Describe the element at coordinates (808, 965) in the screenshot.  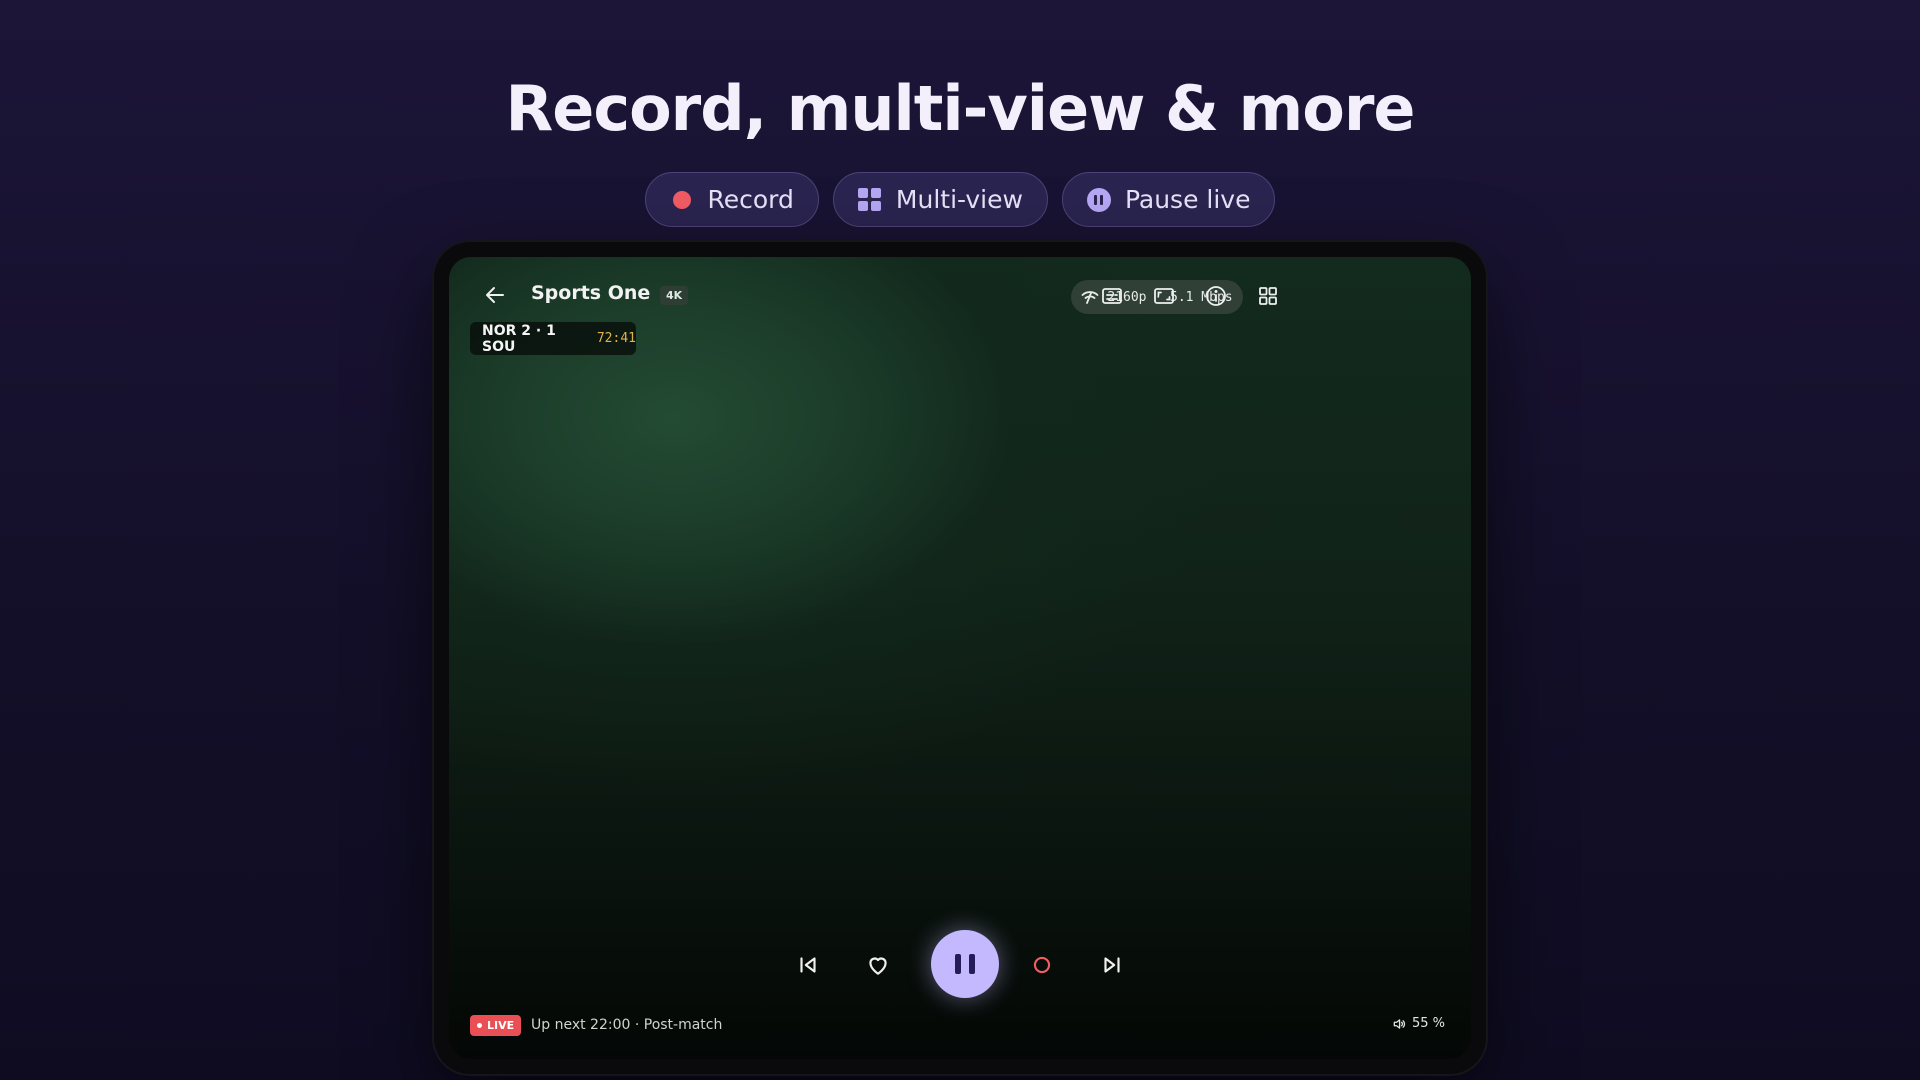
I see `skip-previous-icon` at that location.